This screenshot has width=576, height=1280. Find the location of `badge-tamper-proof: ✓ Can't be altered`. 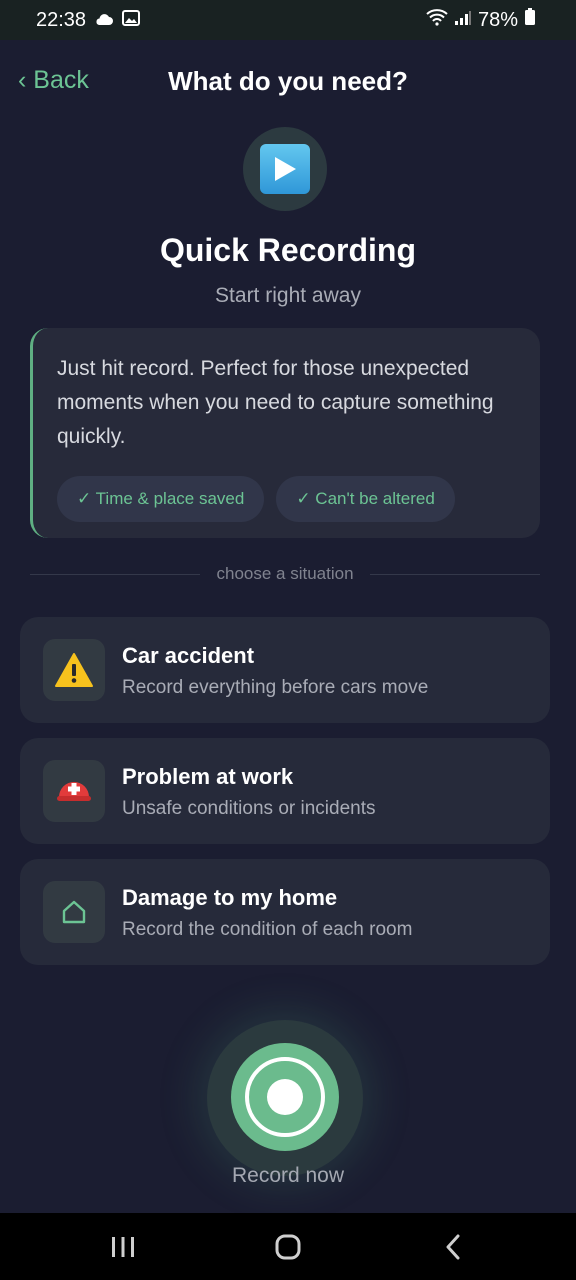

badge-tamper-proof: ✓ Can't be altered is located at coordinates (365, 499).